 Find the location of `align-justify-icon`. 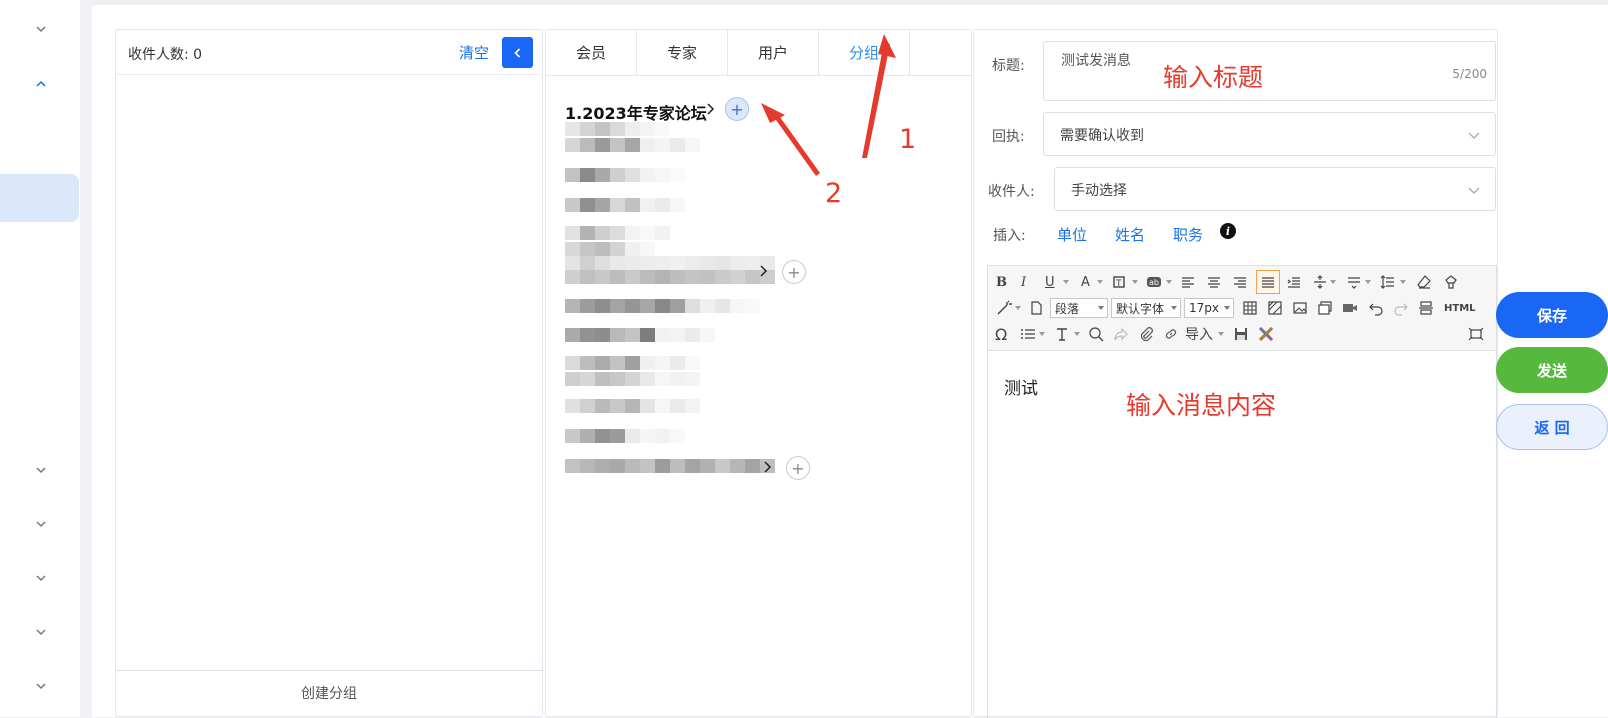

align-justify-icon is located at coordinates (1268, 282).